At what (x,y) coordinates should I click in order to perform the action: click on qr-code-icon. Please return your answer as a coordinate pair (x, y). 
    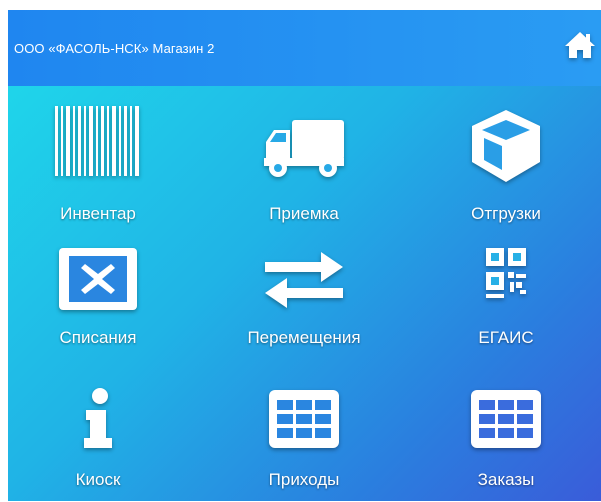
    Looking at the image, I should click on (506, 273).